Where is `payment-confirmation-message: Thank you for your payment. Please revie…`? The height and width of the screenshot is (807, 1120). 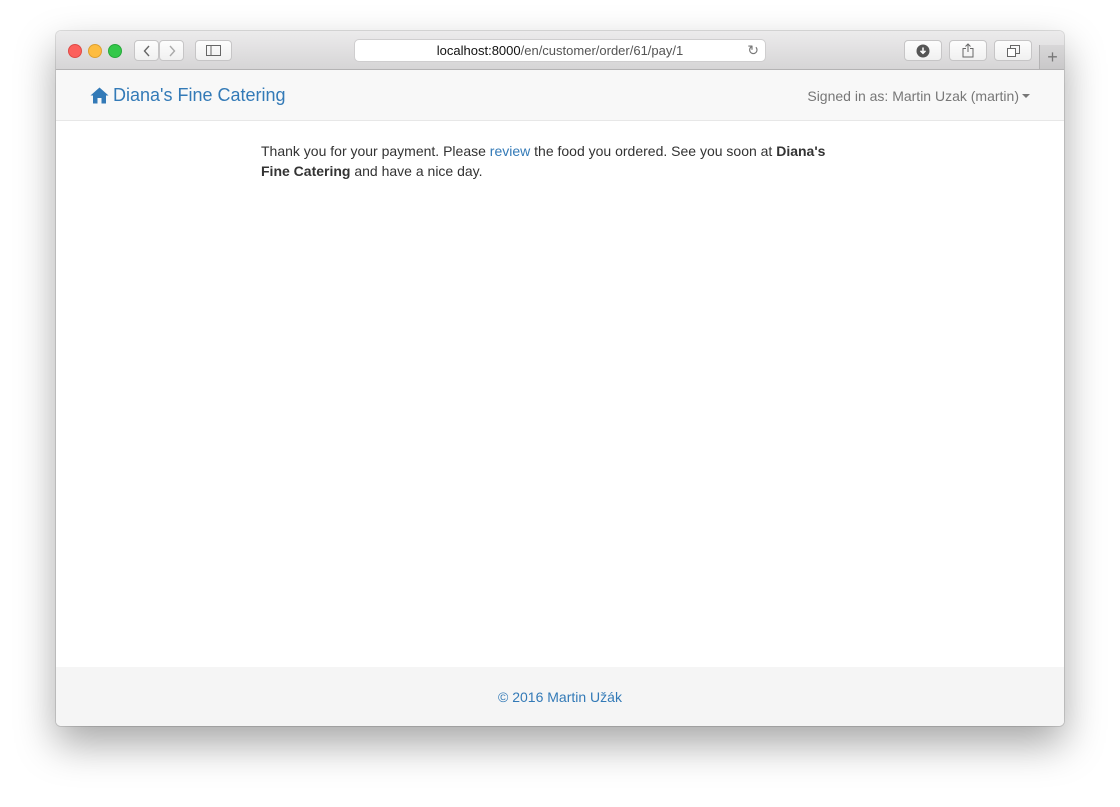
payment-confirmation-message: Thank you for your payment. Please revie… is located at coordinates (551, 161).